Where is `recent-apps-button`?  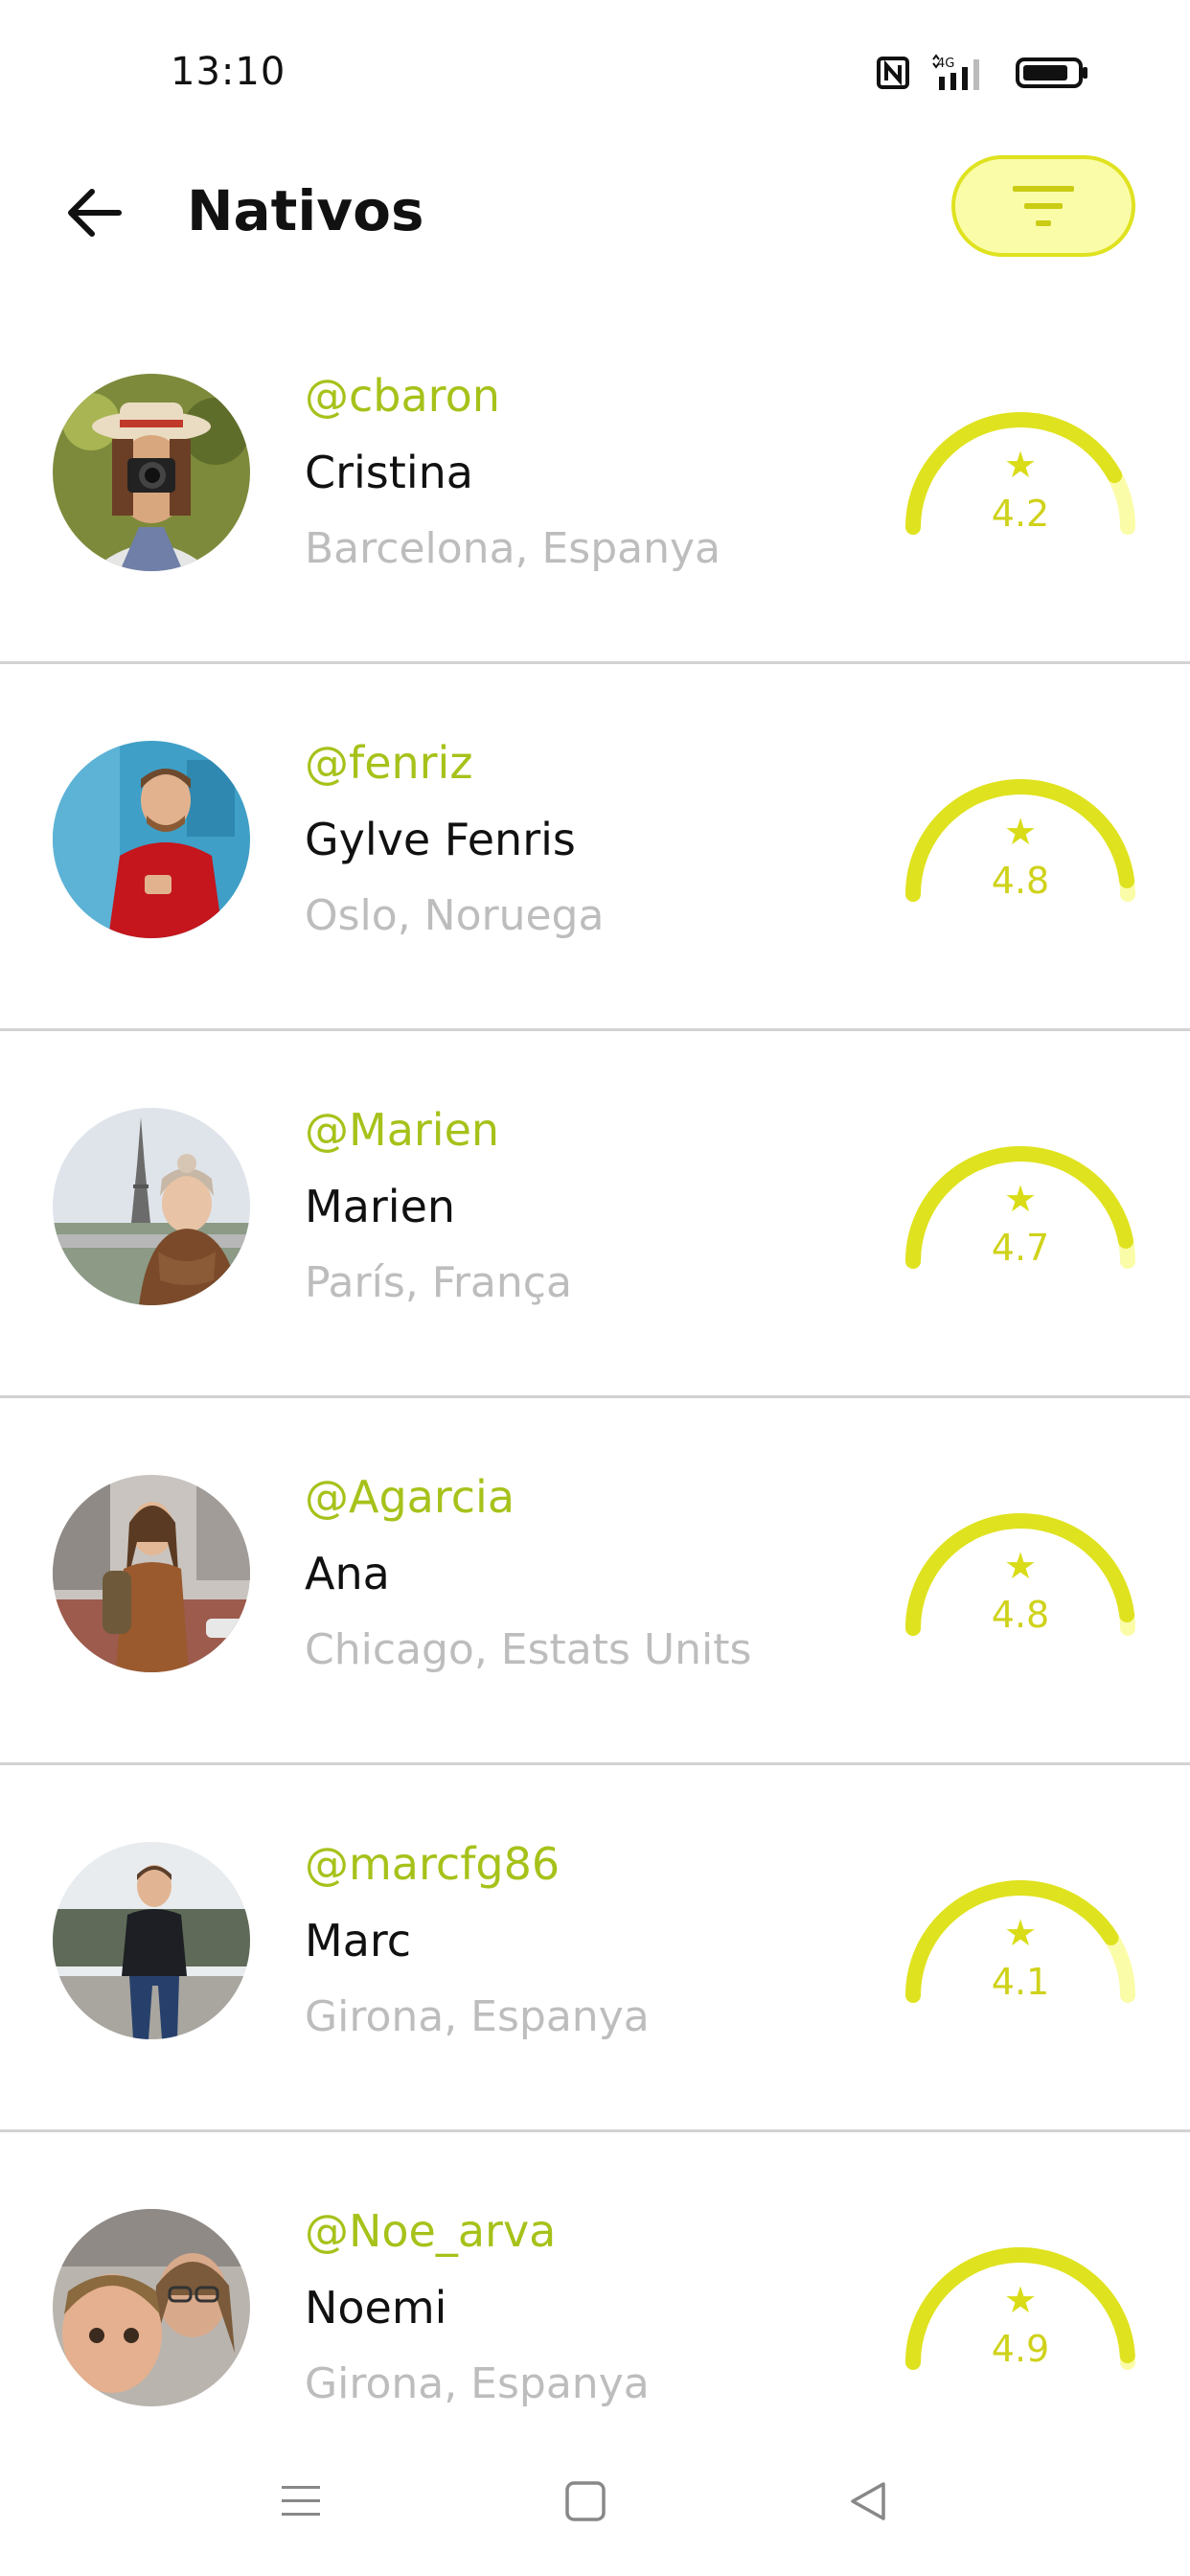
recent-apps-button is located at coordinates (301, 2501).